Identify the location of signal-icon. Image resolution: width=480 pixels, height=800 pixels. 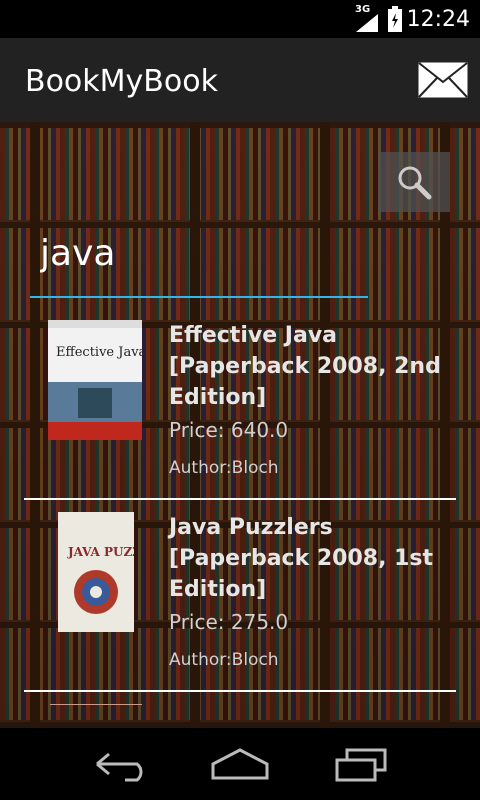
(367, 23).